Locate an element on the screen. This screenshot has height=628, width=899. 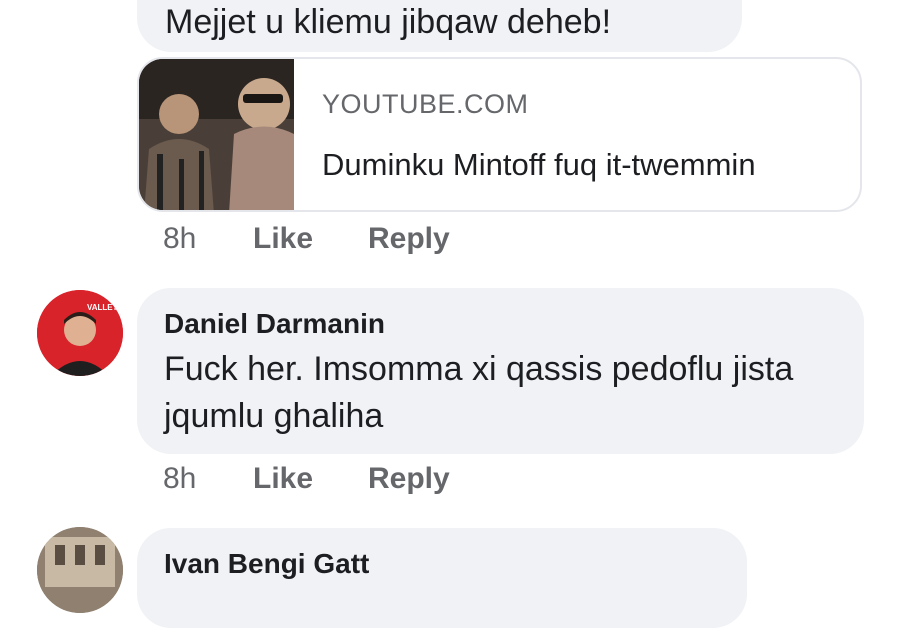
link-source: YOUTUBE.COM is located at coordinates (425, 104).